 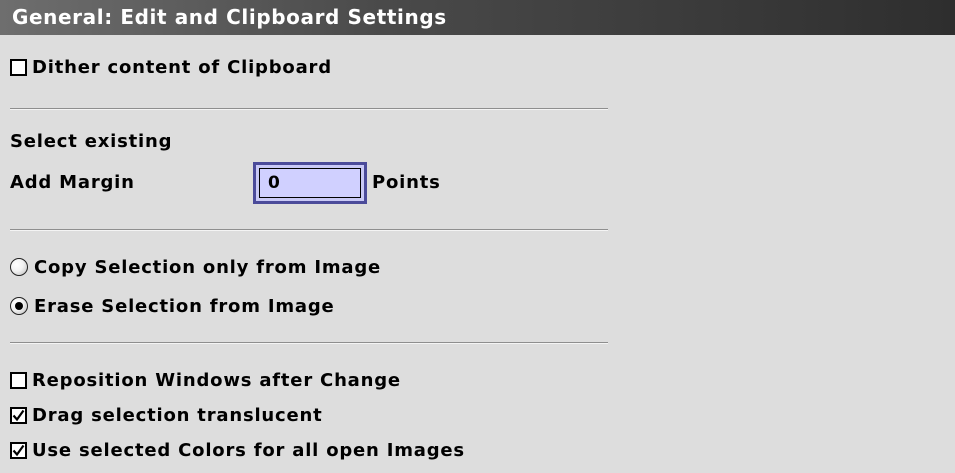 What do you see at coordinates (184, 306) in the screenshot?
I see `erase-selection-label: Erase Selection from Image` at bounding box center [184, 306].